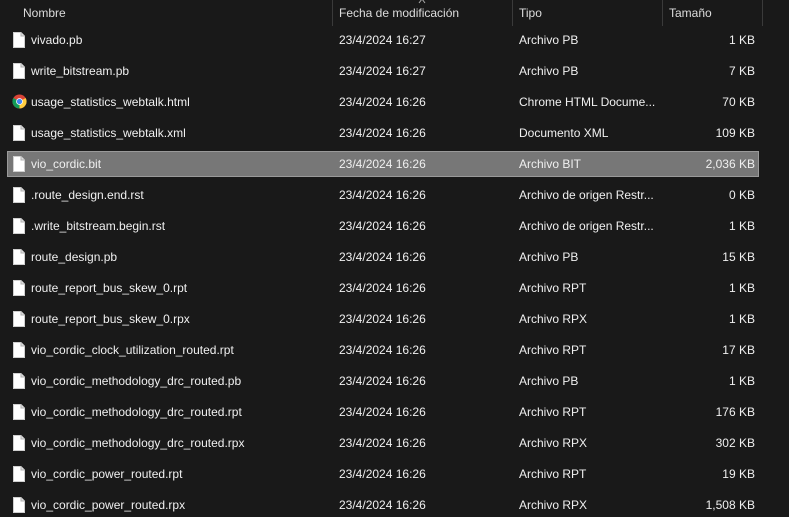 The width and height of the screenshot is (789, 517). What do you see at coordinates (136, 412) in the screenshot?
I see `file-name: vio_cordic_methodology_drc_routed.rpt` at bounding box center [136, 412].